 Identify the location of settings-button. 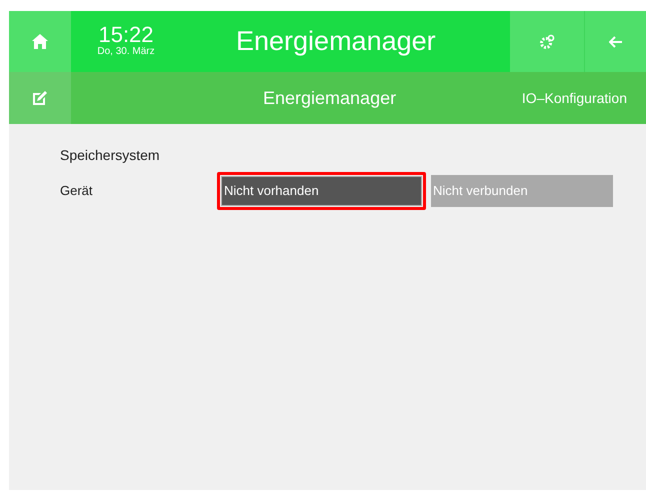
(547, 41).